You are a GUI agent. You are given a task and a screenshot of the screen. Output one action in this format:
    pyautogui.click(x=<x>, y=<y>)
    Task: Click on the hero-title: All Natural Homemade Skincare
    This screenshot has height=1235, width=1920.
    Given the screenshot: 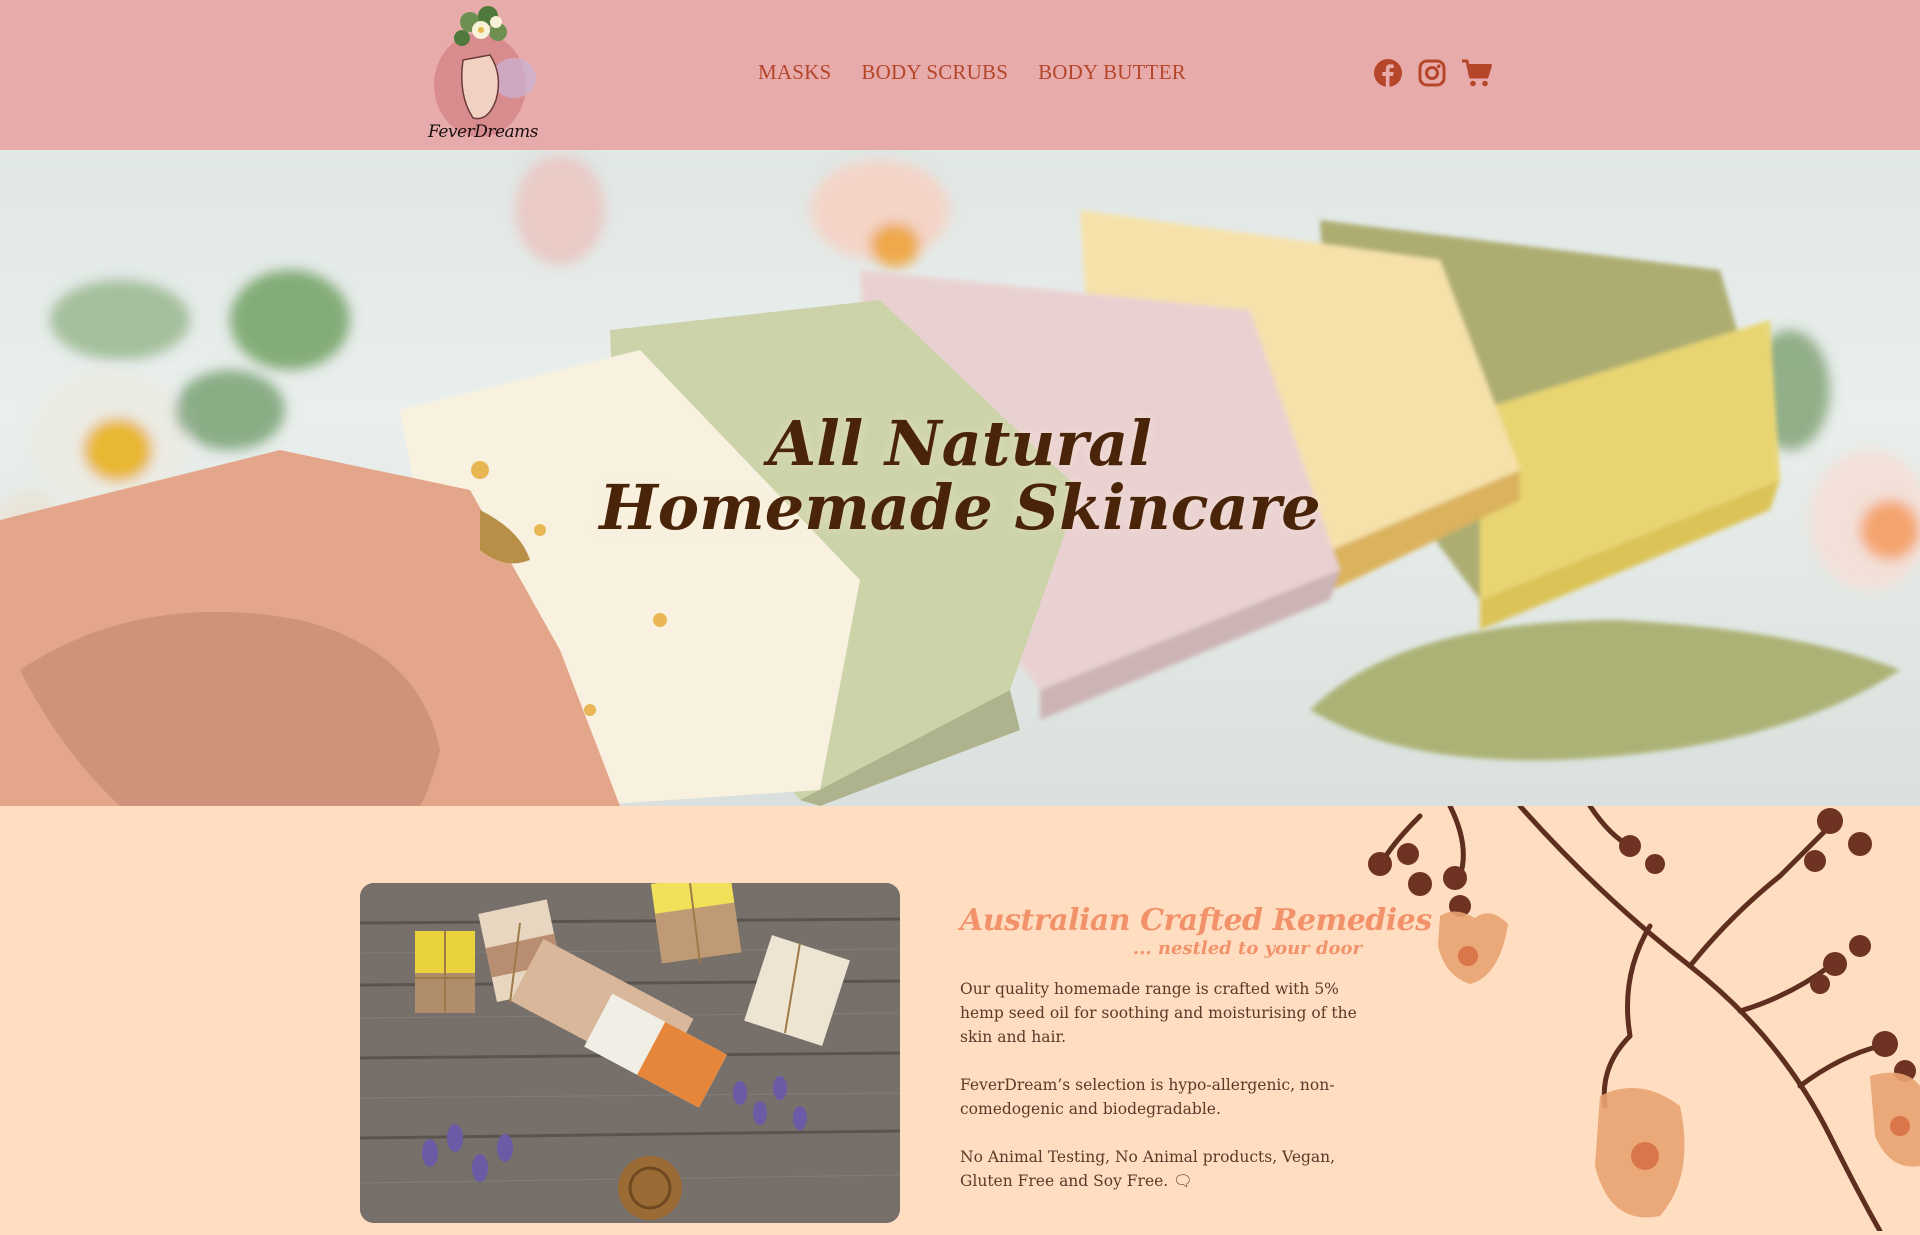 What is the action you would take?
    pyautogui.click(x=960, y=476)
    